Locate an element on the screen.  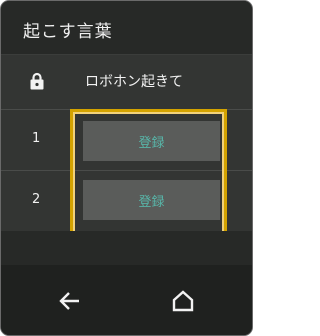
list-item: 1 登録 is located at coordinates (126, 140).